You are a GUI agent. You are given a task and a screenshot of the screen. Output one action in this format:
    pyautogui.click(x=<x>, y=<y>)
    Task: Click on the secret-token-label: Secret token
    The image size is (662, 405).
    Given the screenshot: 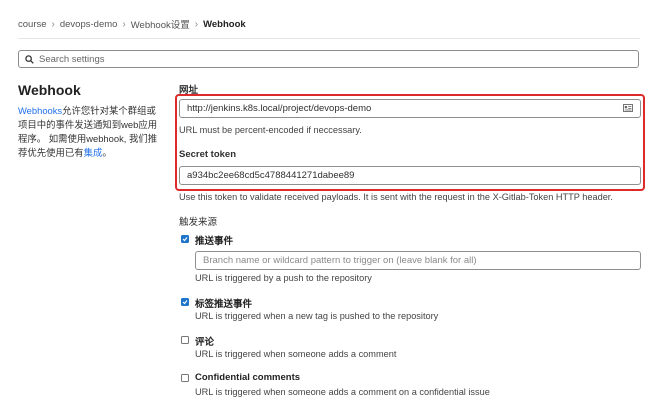 What is the action you would take?
    pyautogui.click(x=208, y=154)
    